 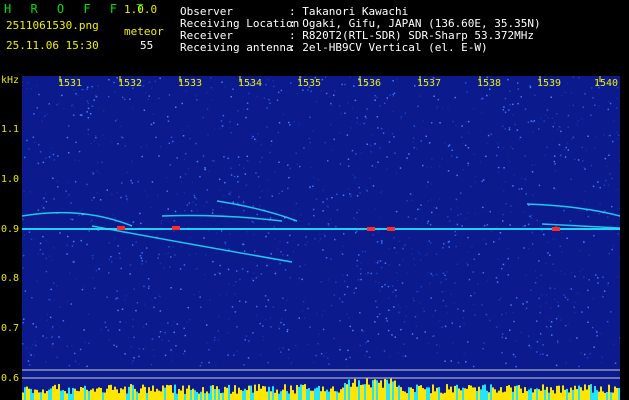 What do you see at coordinates (10, 229) in the screenshot?
I see `y-tick-label: 0.9` at bounding box center [10, 229].